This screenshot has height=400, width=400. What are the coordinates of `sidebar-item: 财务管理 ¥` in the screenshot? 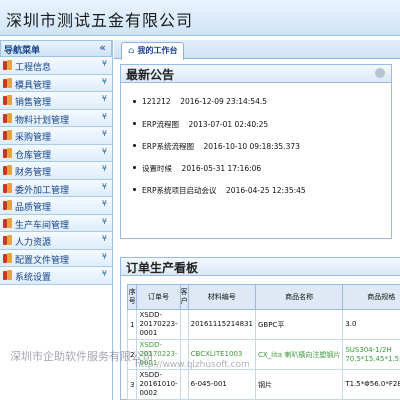 It's located at (56, 171).